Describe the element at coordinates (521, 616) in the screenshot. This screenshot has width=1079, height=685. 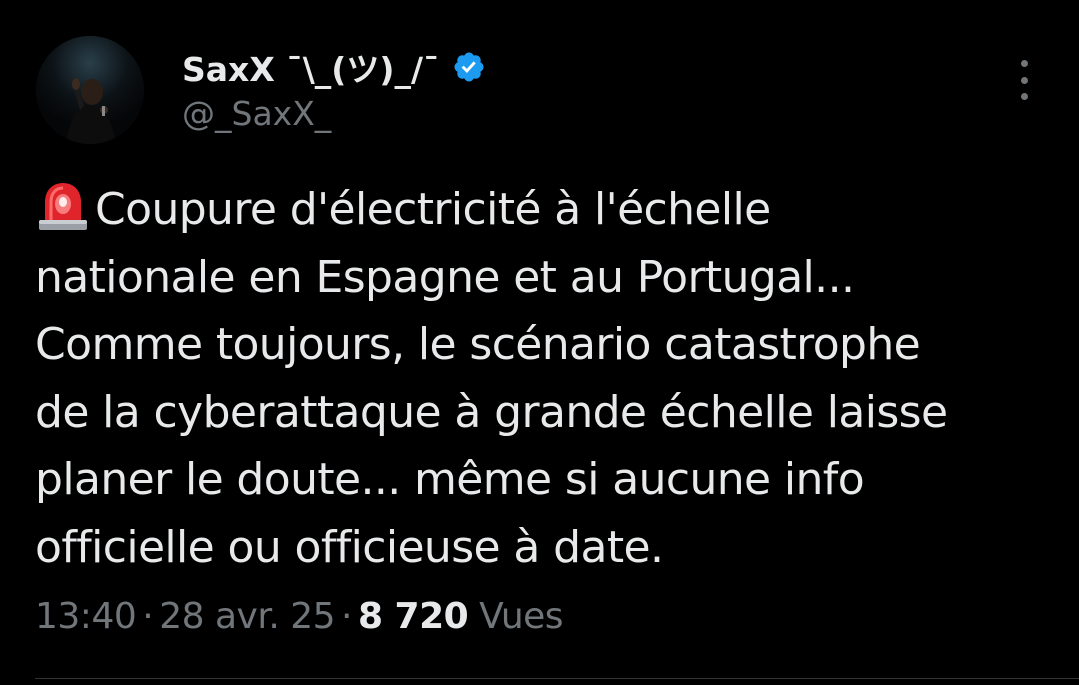
I see `views-label: Vues` at that location.